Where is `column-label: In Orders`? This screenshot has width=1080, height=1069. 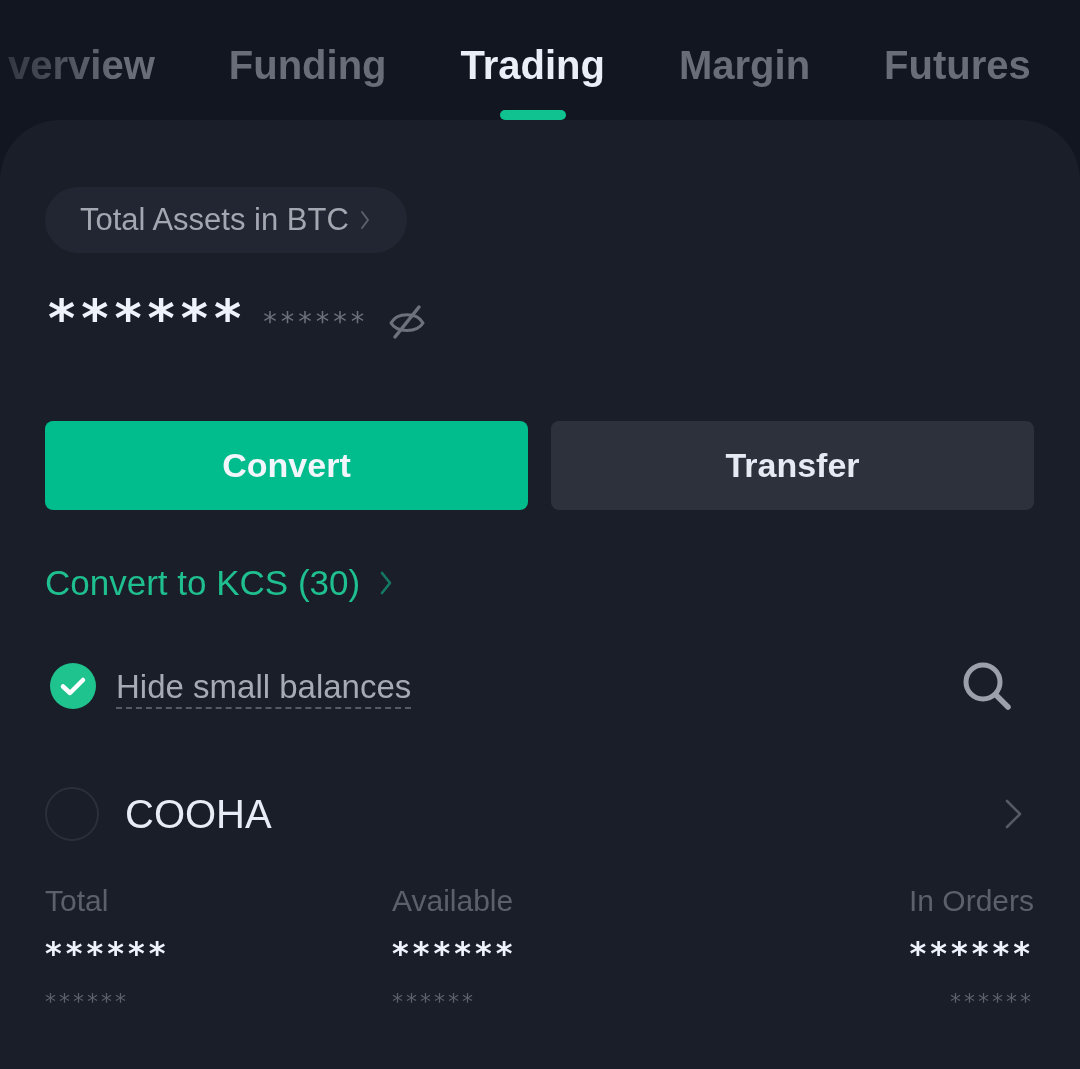
column-label: In Orders is located at coordinates (971, 901).